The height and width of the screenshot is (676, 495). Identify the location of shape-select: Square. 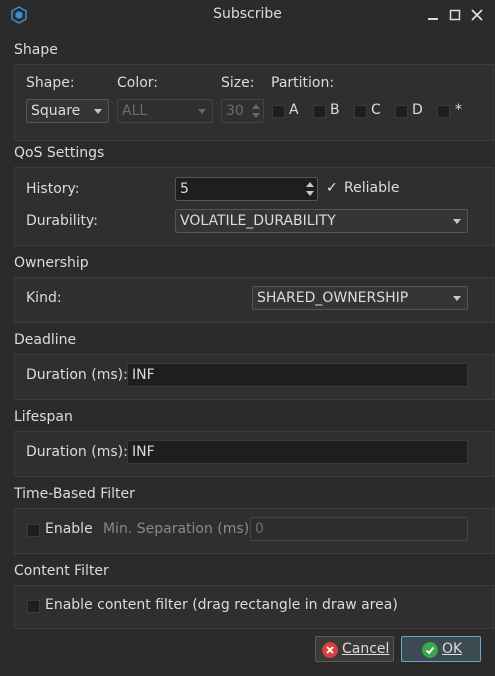
(67, 111).